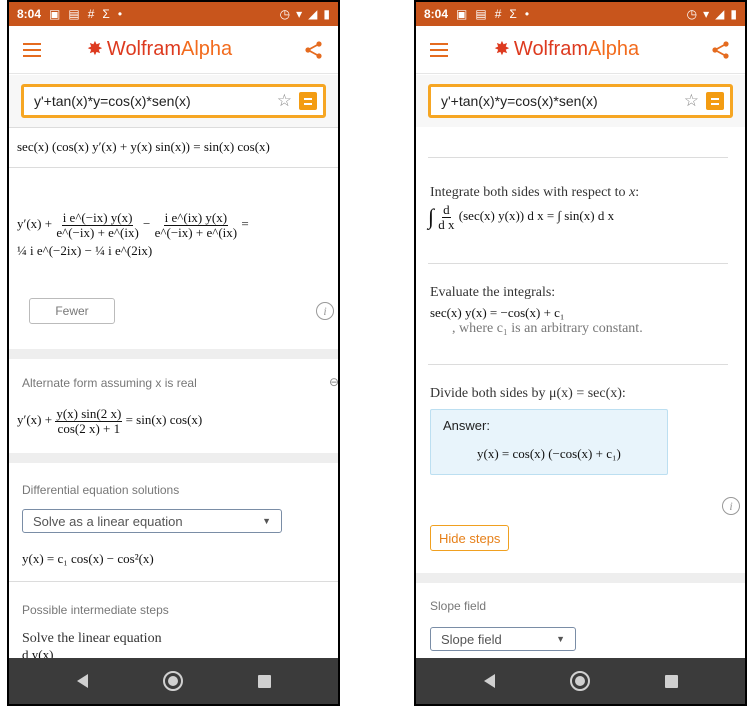 Image resolution: width=753 pixels, height=706 pixels. I want to click on answer-label: Answer:, so click(466, 425).